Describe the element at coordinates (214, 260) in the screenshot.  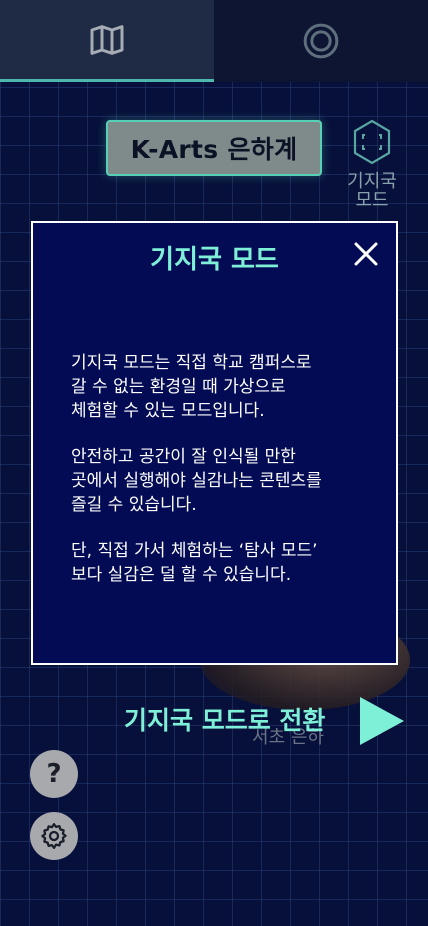
I see `modal-title: 기지국 모드` at that location.